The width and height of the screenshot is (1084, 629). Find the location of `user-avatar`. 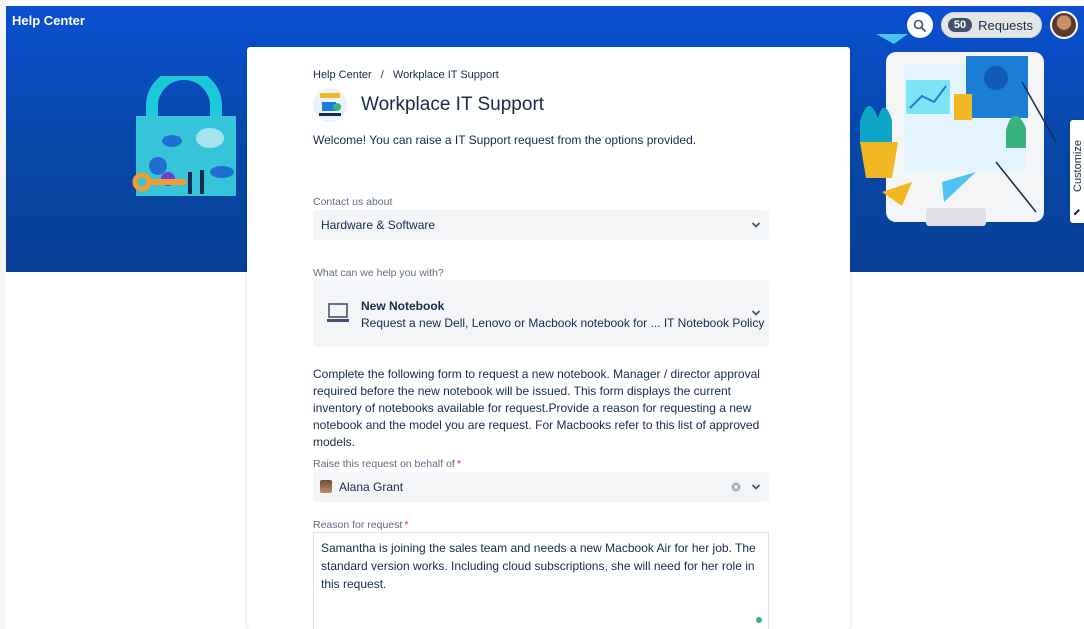

user-avatar is located at coordinates (1064, 25).